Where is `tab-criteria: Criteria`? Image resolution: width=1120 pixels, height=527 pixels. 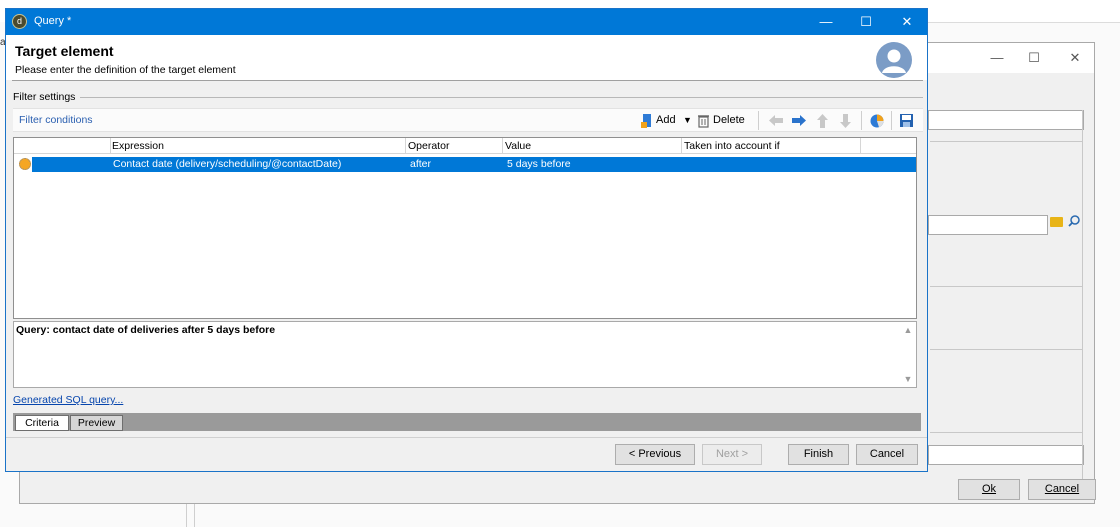
tab-criteria: Criteria is located at coordinates (42, 423).